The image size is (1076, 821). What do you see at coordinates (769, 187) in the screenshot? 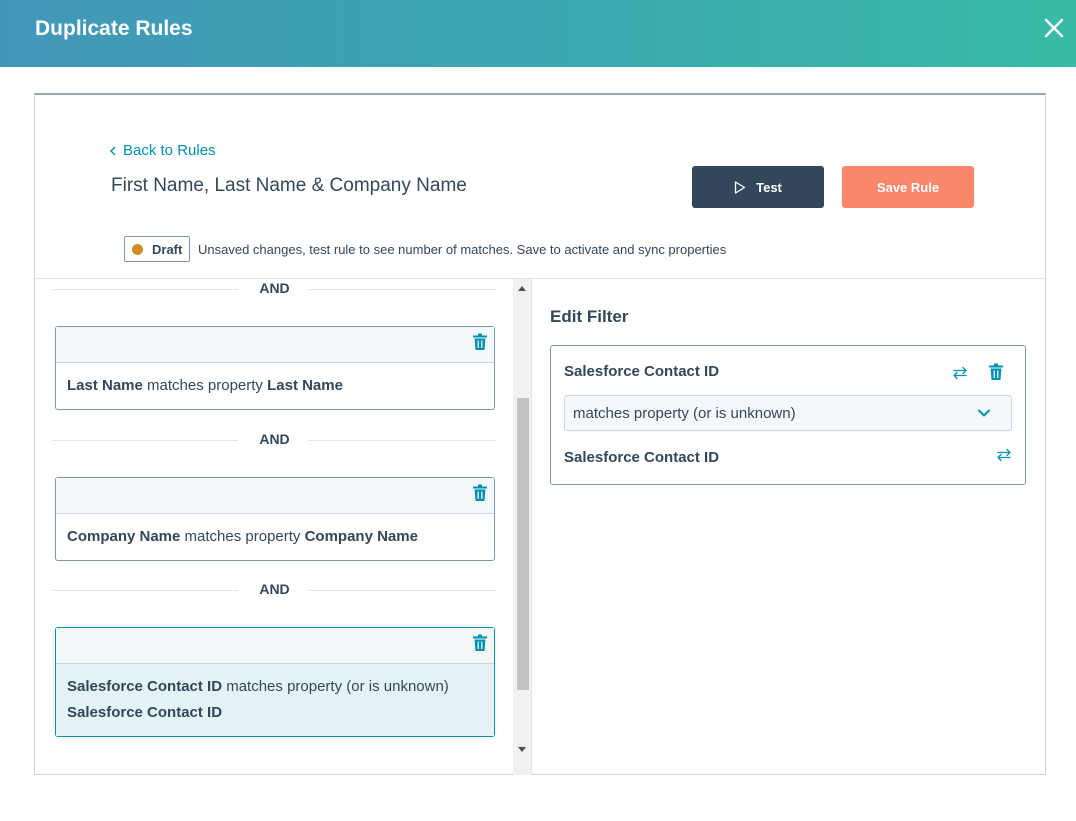
I see `test-button-label: Test` at bounding box center [769, 187].